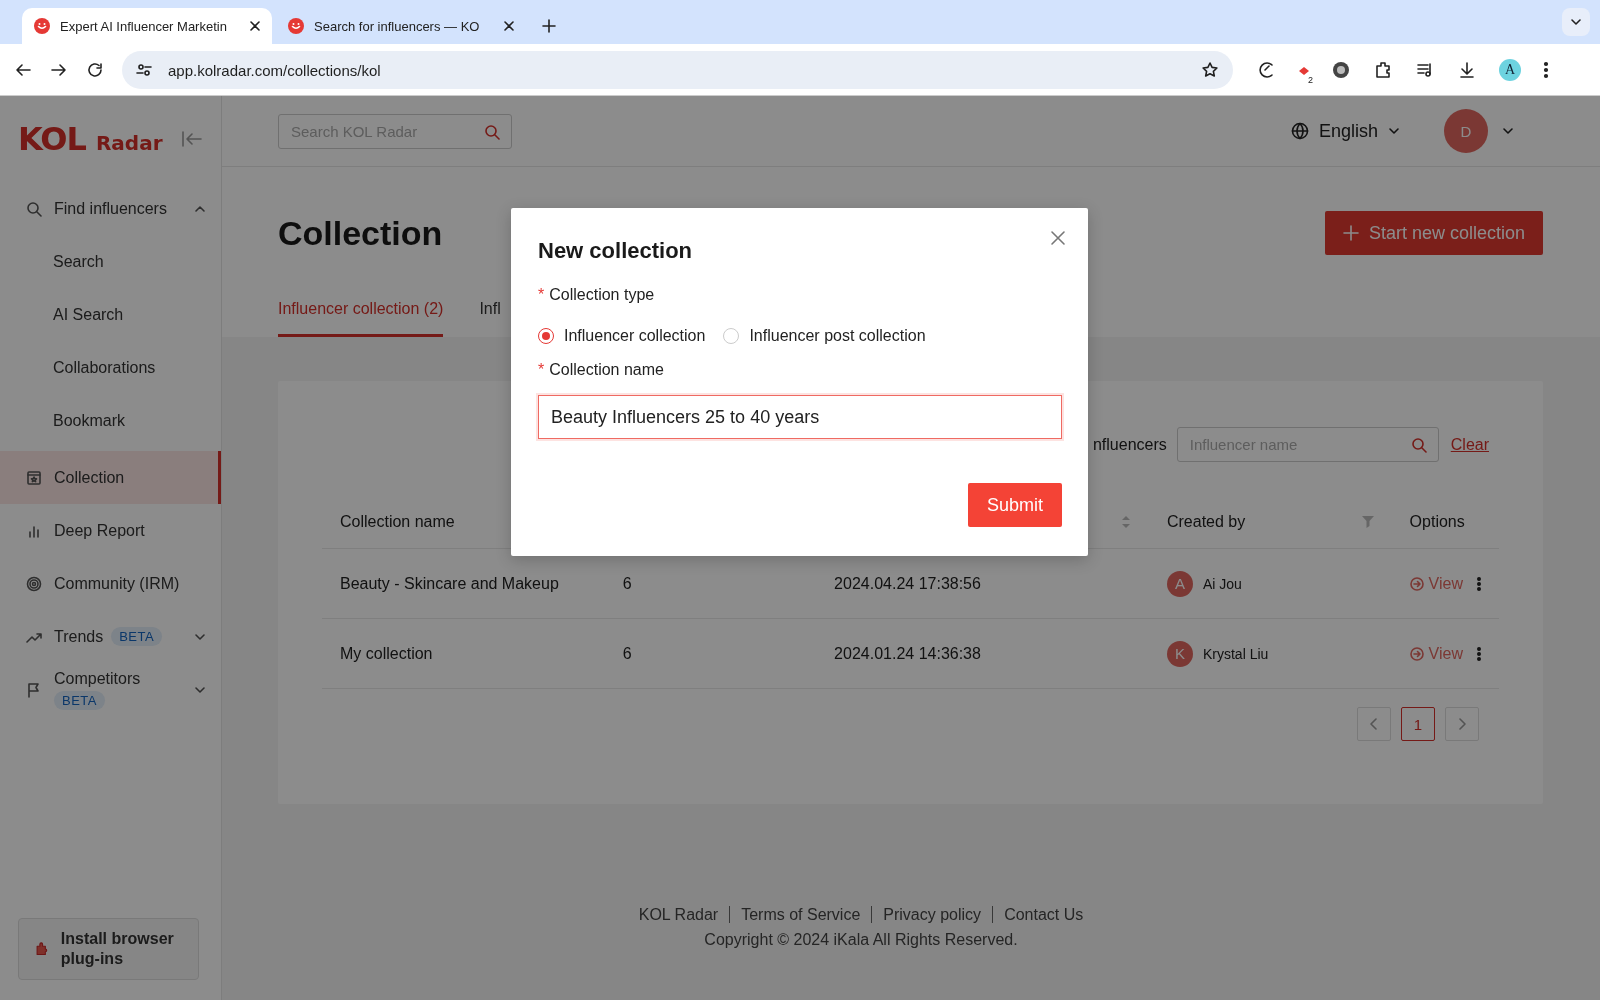 This screenshot has height=1000, width=1600. I want to click on nav-subitem: Bookmark, so click(110, 420).